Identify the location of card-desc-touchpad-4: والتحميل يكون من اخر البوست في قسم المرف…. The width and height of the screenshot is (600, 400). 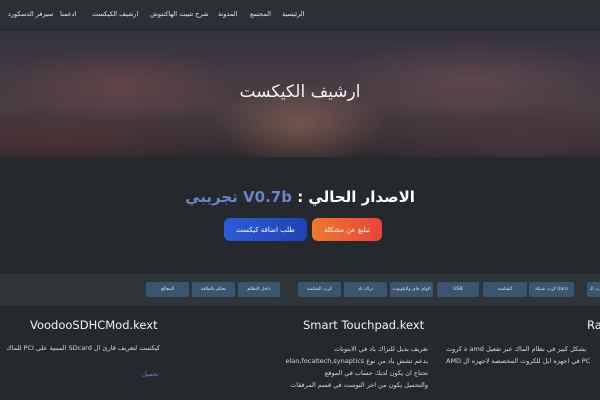
(359, 385).